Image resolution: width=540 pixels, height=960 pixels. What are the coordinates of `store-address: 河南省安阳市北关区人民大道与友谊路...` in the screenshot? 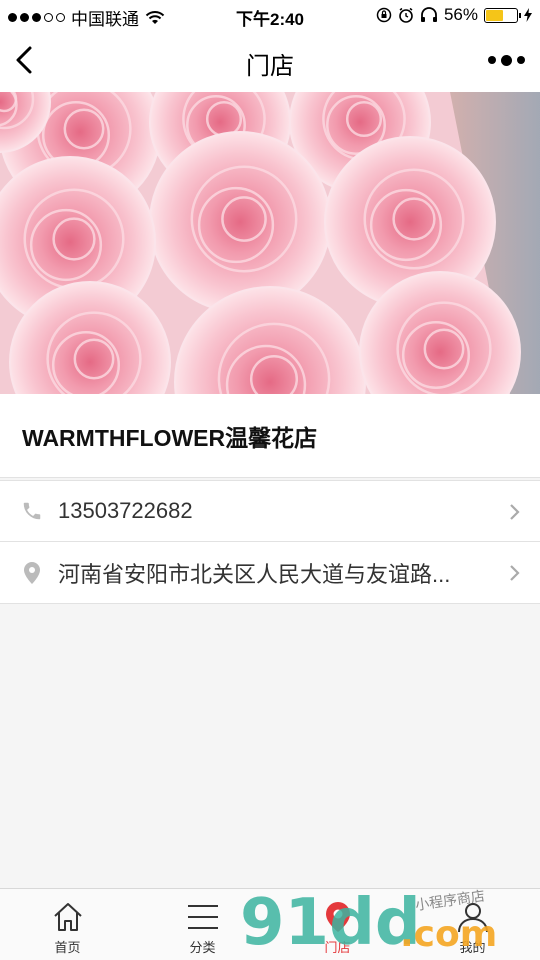 It's located at (254, 574).